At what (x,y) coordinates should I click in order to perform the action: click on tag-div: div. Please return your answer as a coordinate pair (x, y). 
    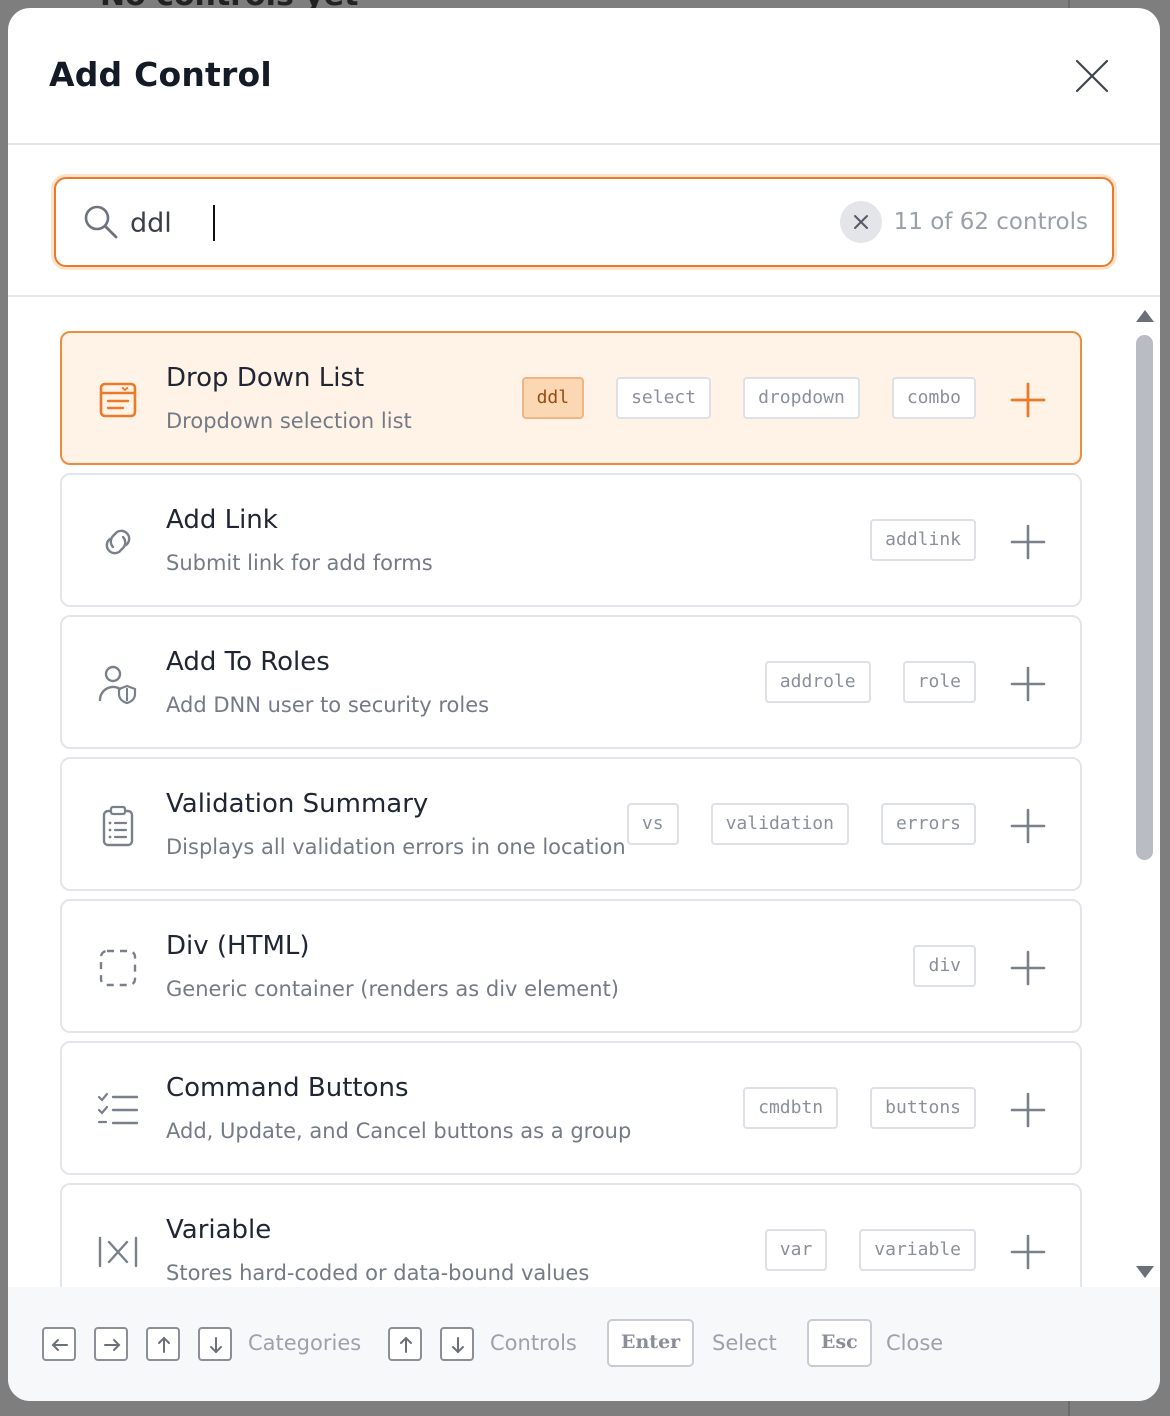
    Looking at the image, I should click on (944, 966).